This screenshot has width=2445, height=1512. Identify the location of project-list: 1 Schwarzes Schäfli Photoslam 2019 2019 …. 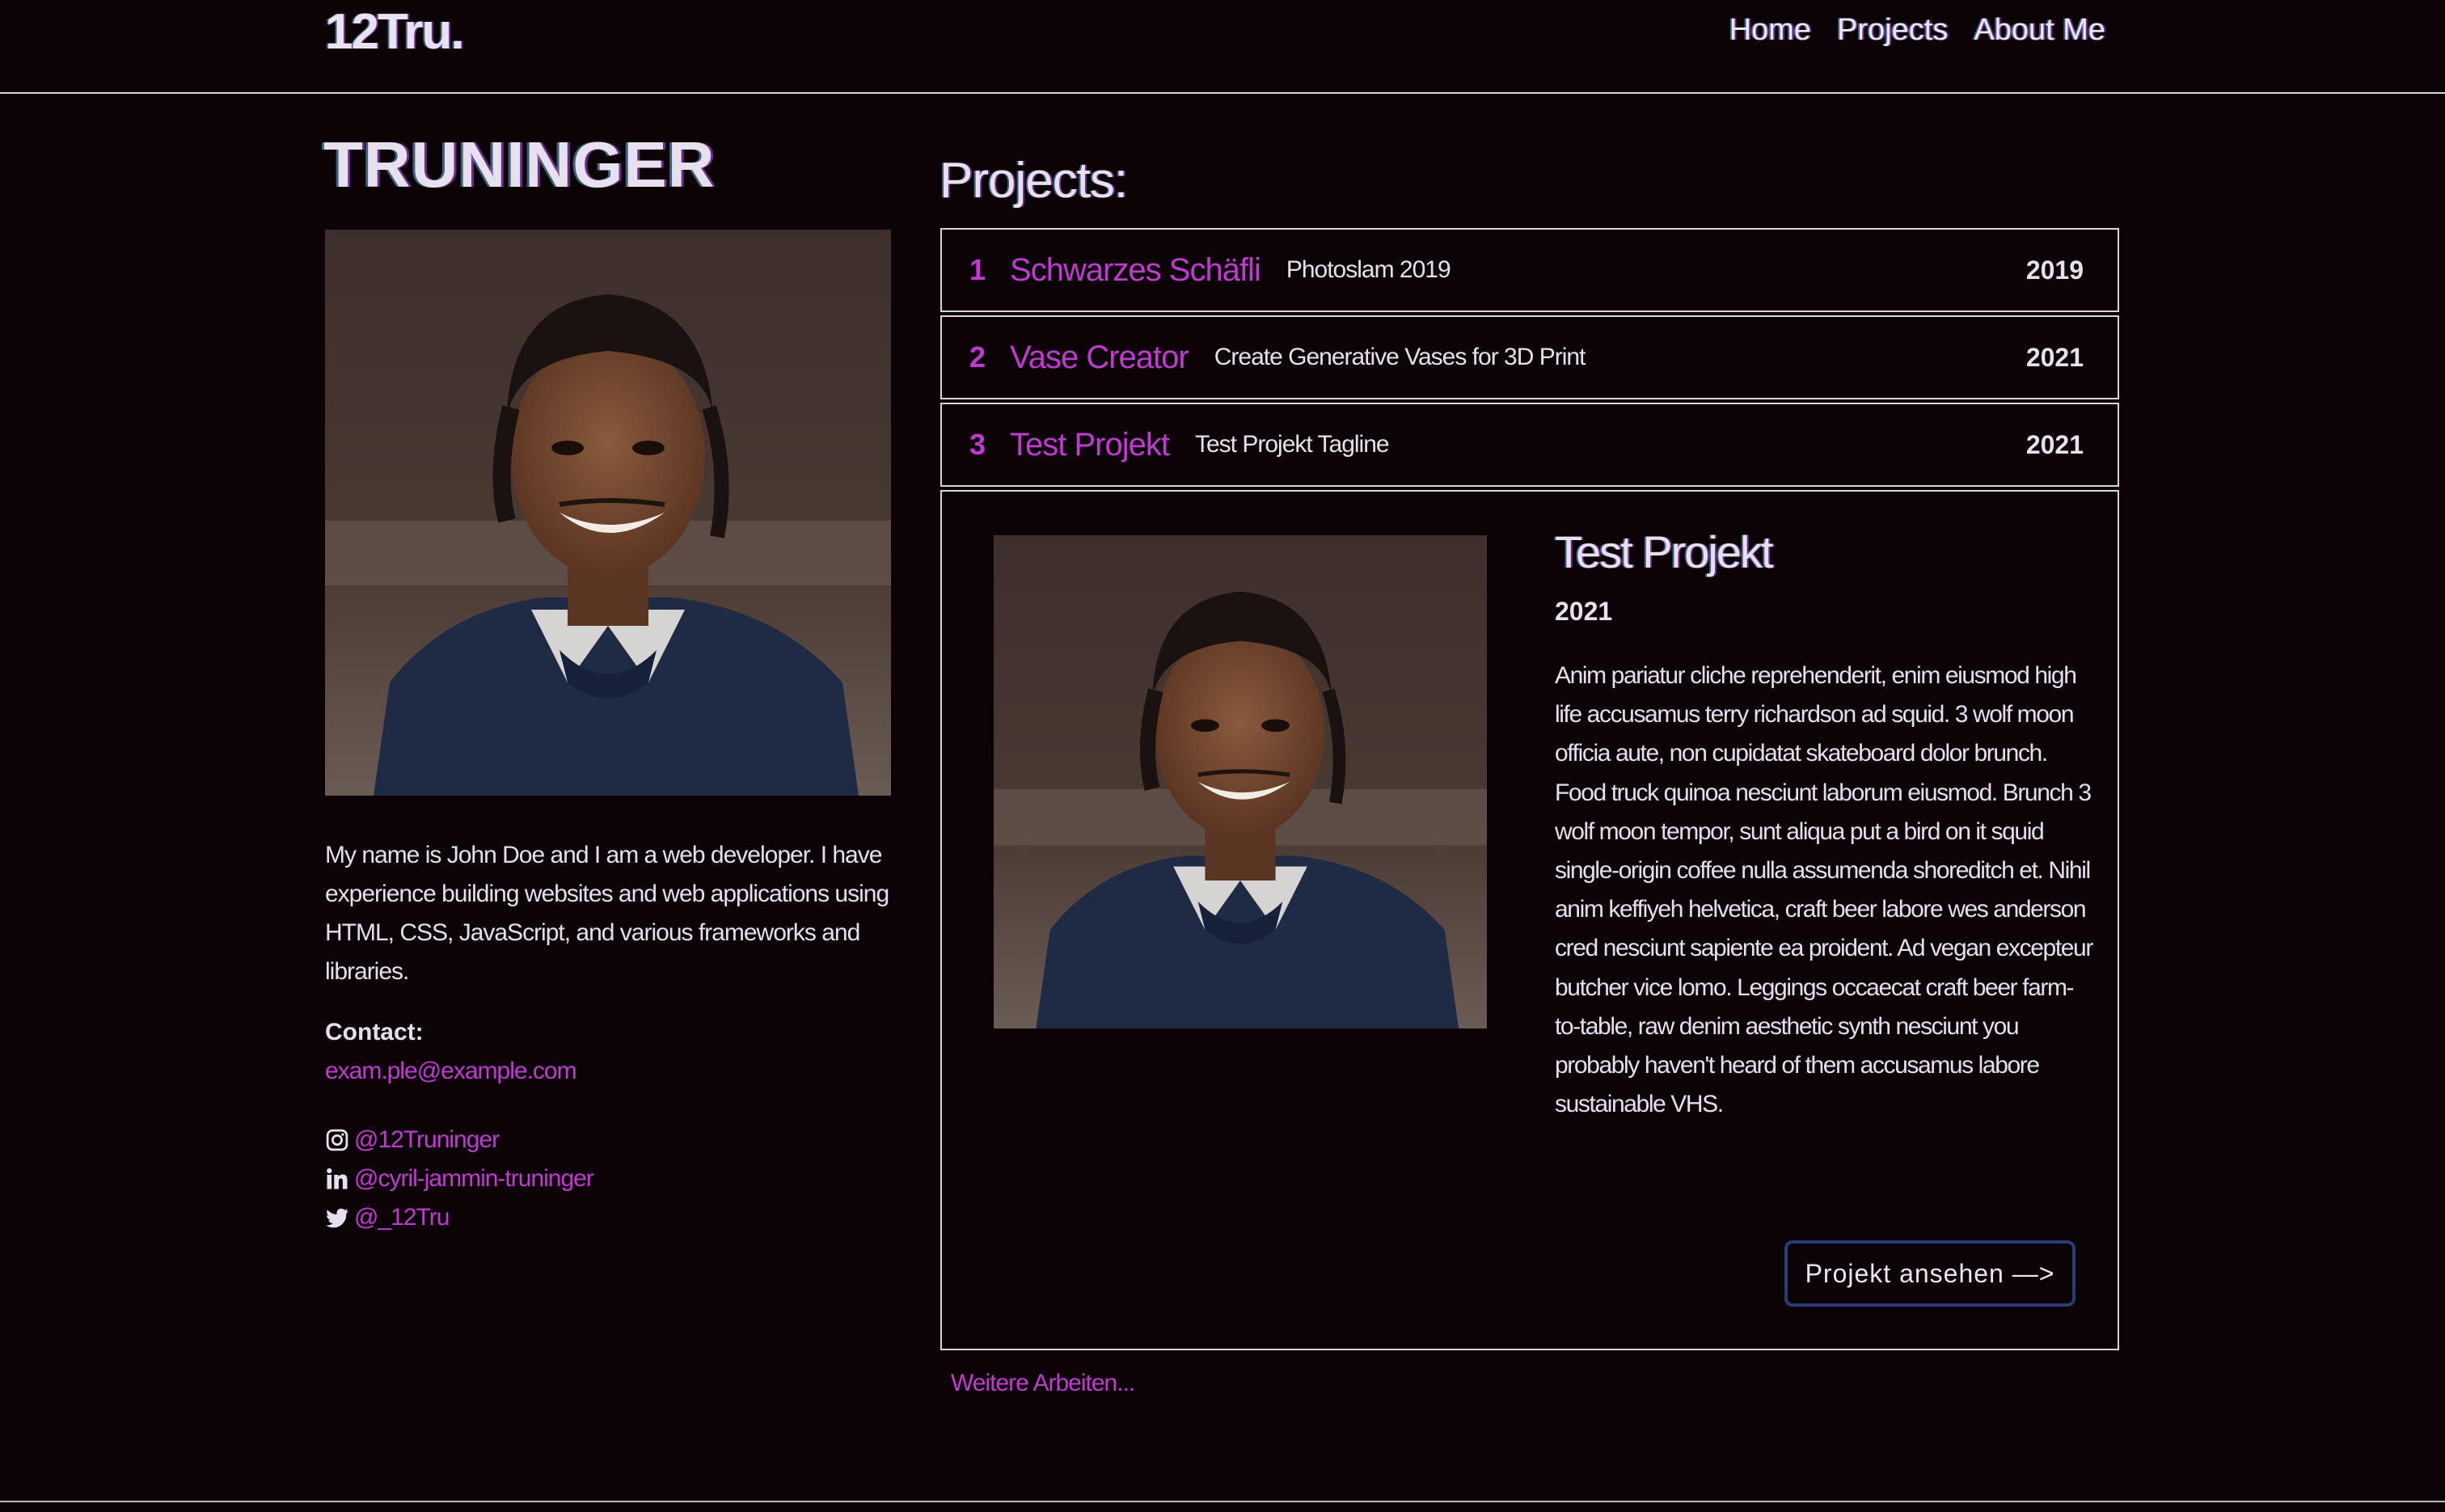
(1529, 359).